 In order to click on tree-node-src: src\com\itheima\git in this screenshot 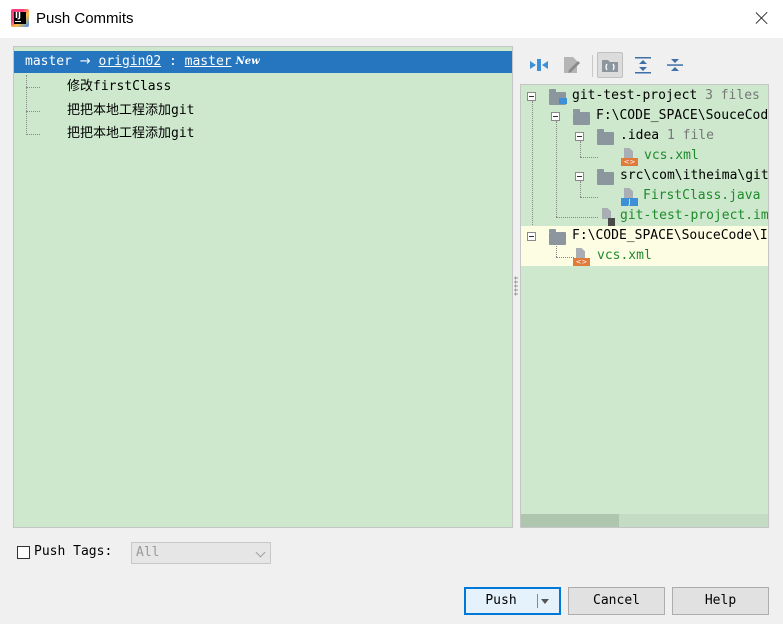, I will do `click(694, 176)`.